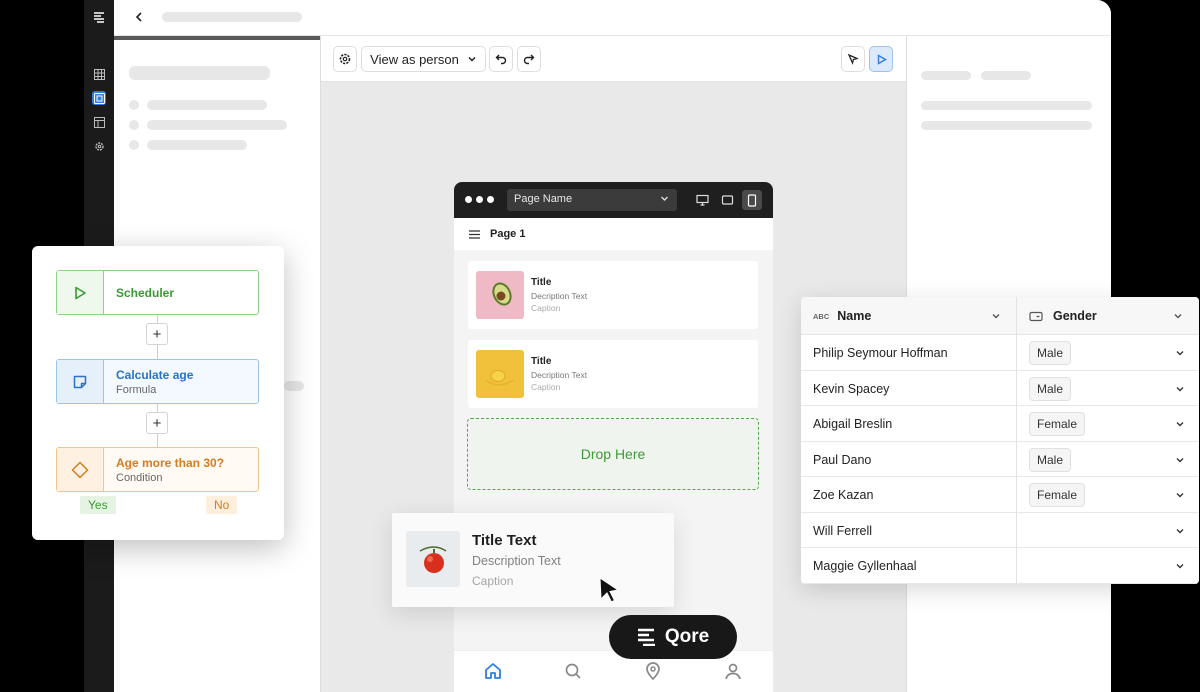 Image resolution: width=1200 pixels, height=692 pixels. What do you see at coordinates (529, 59) in the screenshot?
I see `redo-button` at bounding box center [529, 59].